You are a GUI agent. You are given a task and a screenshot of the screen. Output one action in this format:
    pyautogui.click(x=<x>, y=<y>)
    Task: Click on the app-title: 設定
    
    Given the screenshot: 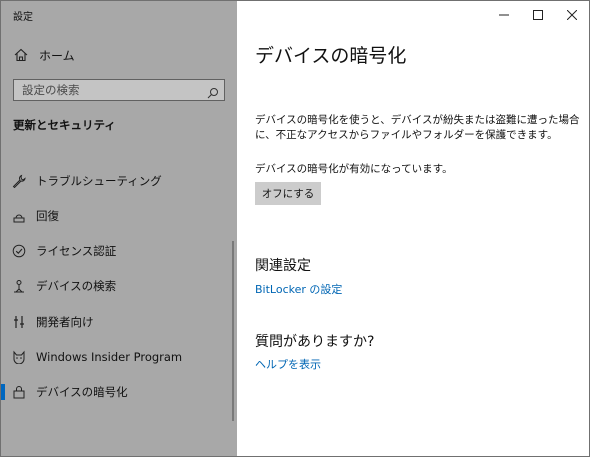 What is the action you would take?
    pyautogui.click(x=23, y=17)
    